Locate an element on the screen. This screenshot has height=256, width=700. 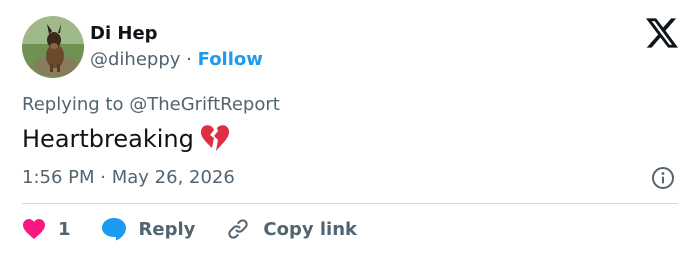
author-handle: @diheppy is located at coordinates (135, 59).